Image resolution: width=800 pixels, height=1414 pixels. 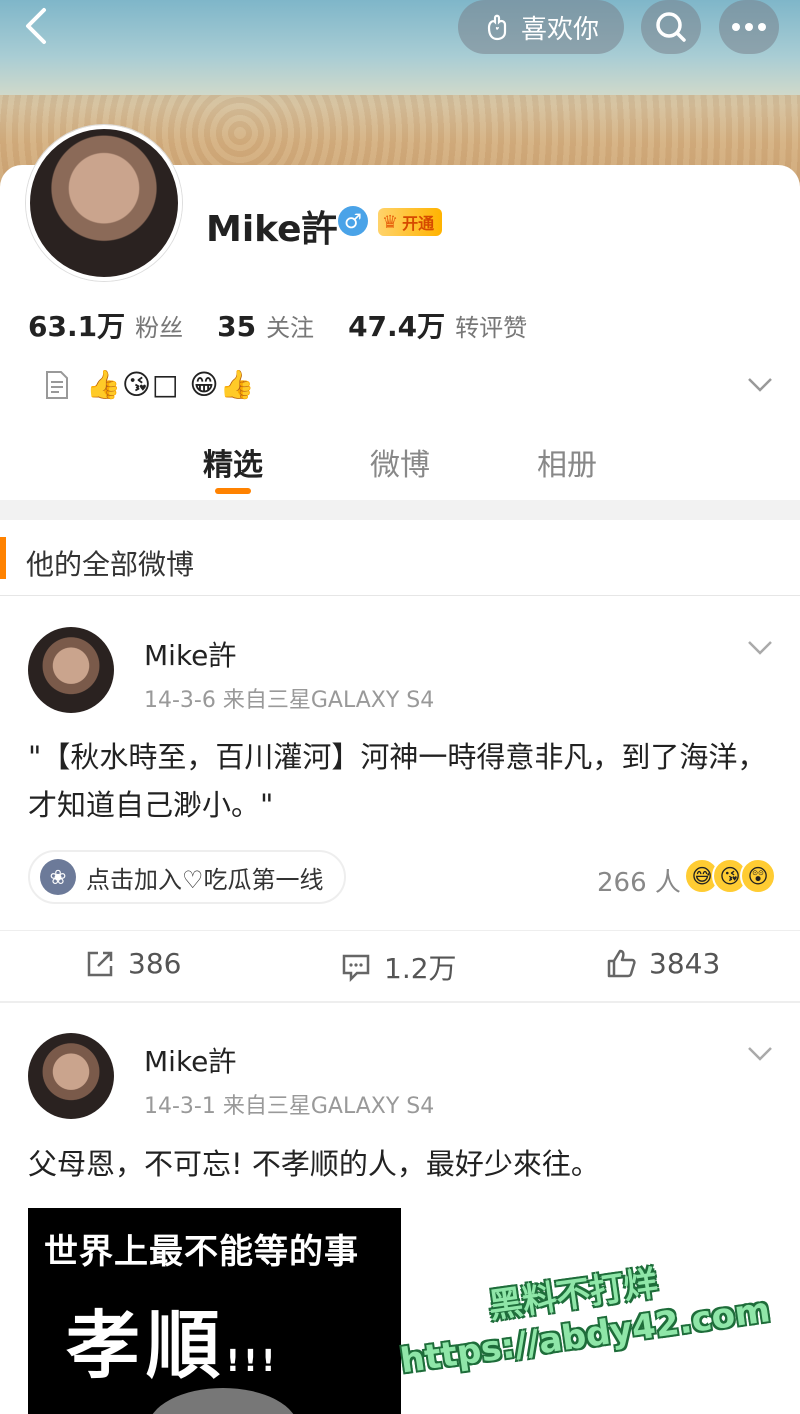 I want to click on stat-following: 35 关注, so click(x=265, y=325).